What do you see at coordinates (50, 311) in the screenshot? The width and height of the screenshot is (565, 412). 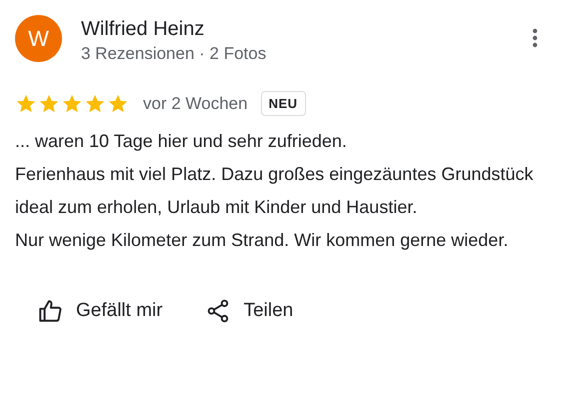 I see `thumbs-up-icon` at bounding box center [50, 311].